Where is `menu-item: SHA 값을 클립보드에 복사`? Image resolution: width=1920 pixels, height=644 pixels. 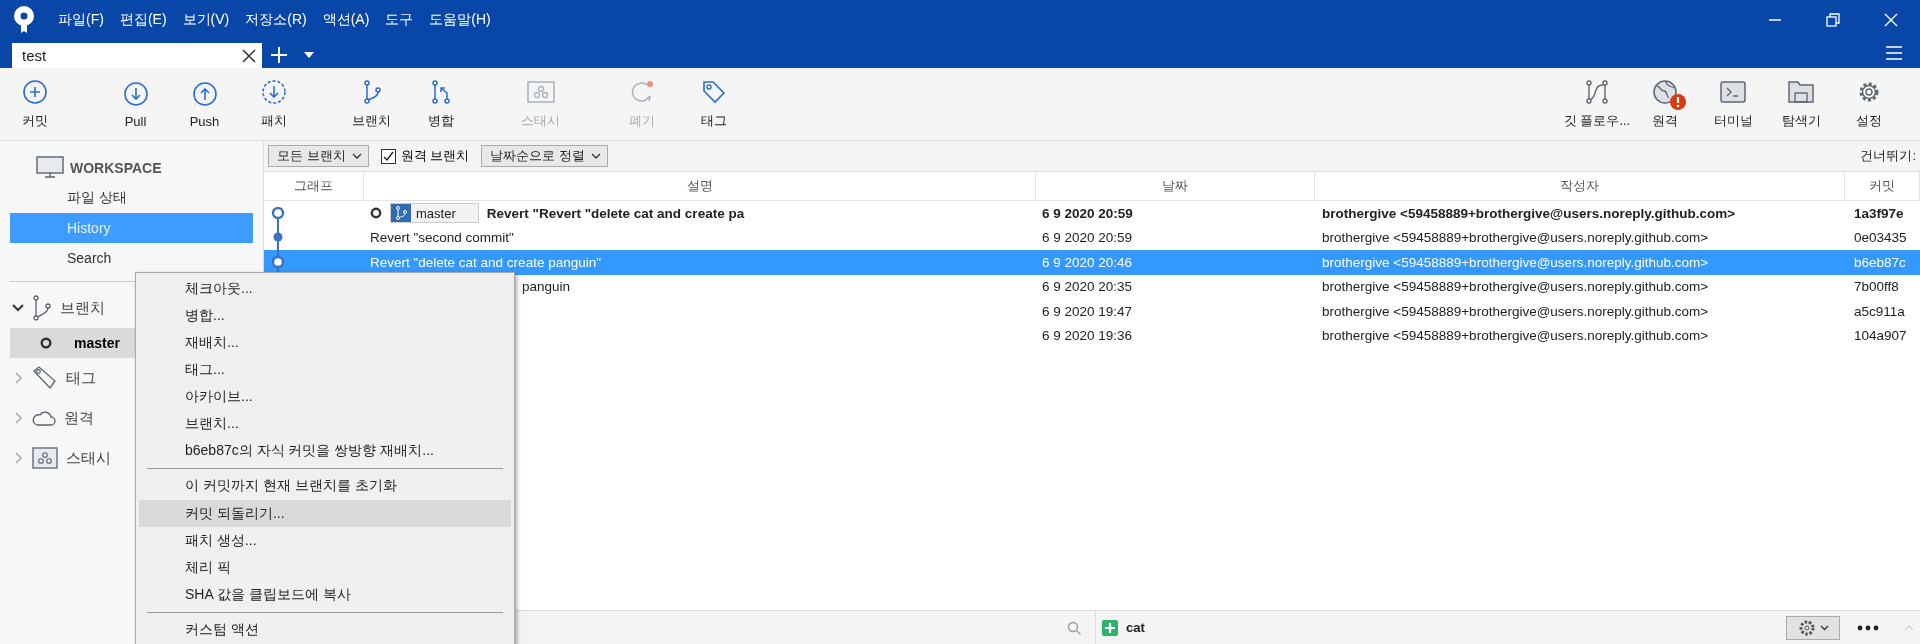 menu-item: SHA 값을 클립보드에 복사 is located at coordinates (325, 594).